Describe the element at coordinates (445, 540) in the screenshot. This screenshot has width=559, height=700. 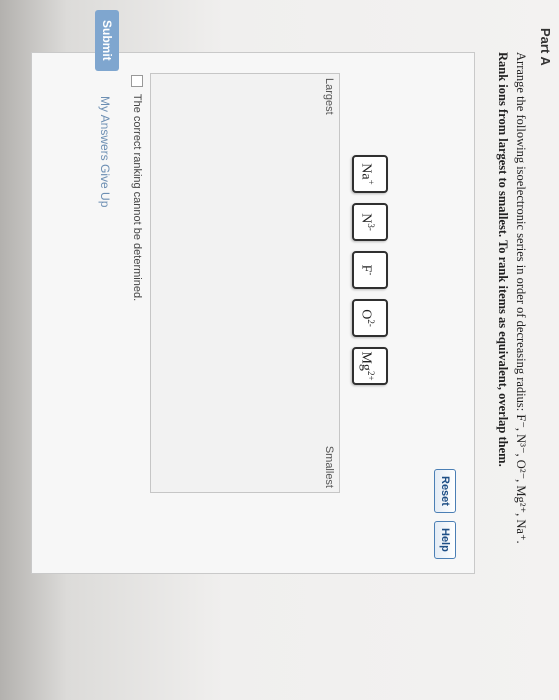
I see `help-button: Help` at that location.